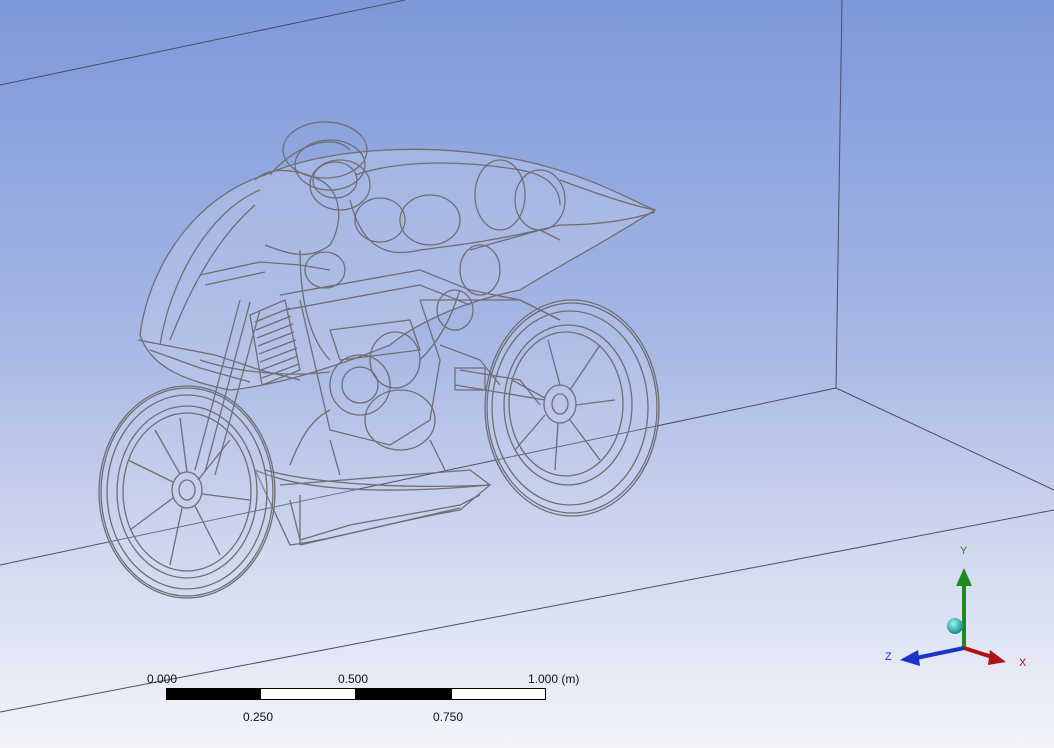 This screenshot has width=1054, height=748. Describe the element at coordinates (964, 551) in the screenshot. I see `y-axis-label: Y` at that location.